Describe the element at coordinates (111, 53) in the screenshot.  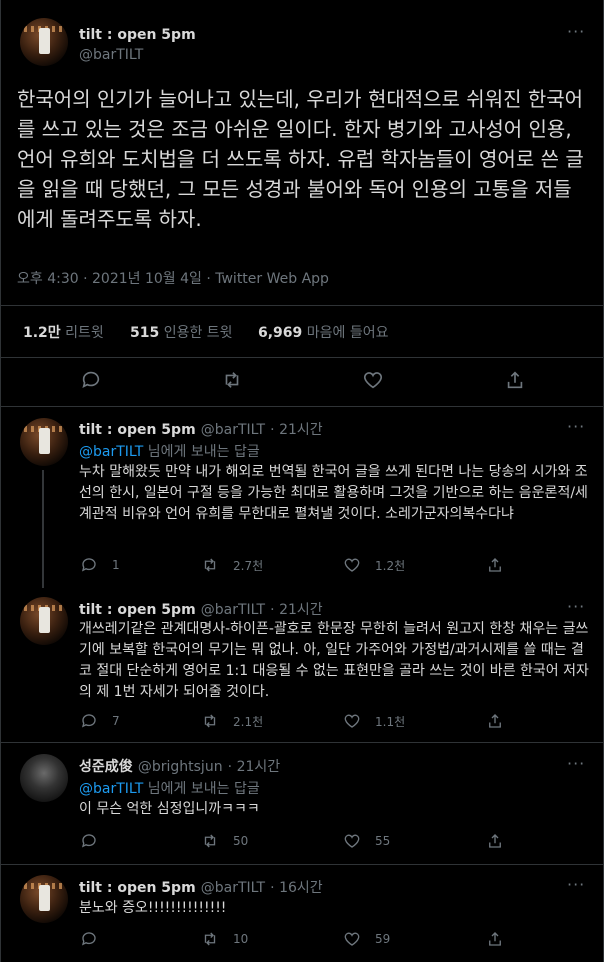
I see `author-handle: @barTILT` at that location.